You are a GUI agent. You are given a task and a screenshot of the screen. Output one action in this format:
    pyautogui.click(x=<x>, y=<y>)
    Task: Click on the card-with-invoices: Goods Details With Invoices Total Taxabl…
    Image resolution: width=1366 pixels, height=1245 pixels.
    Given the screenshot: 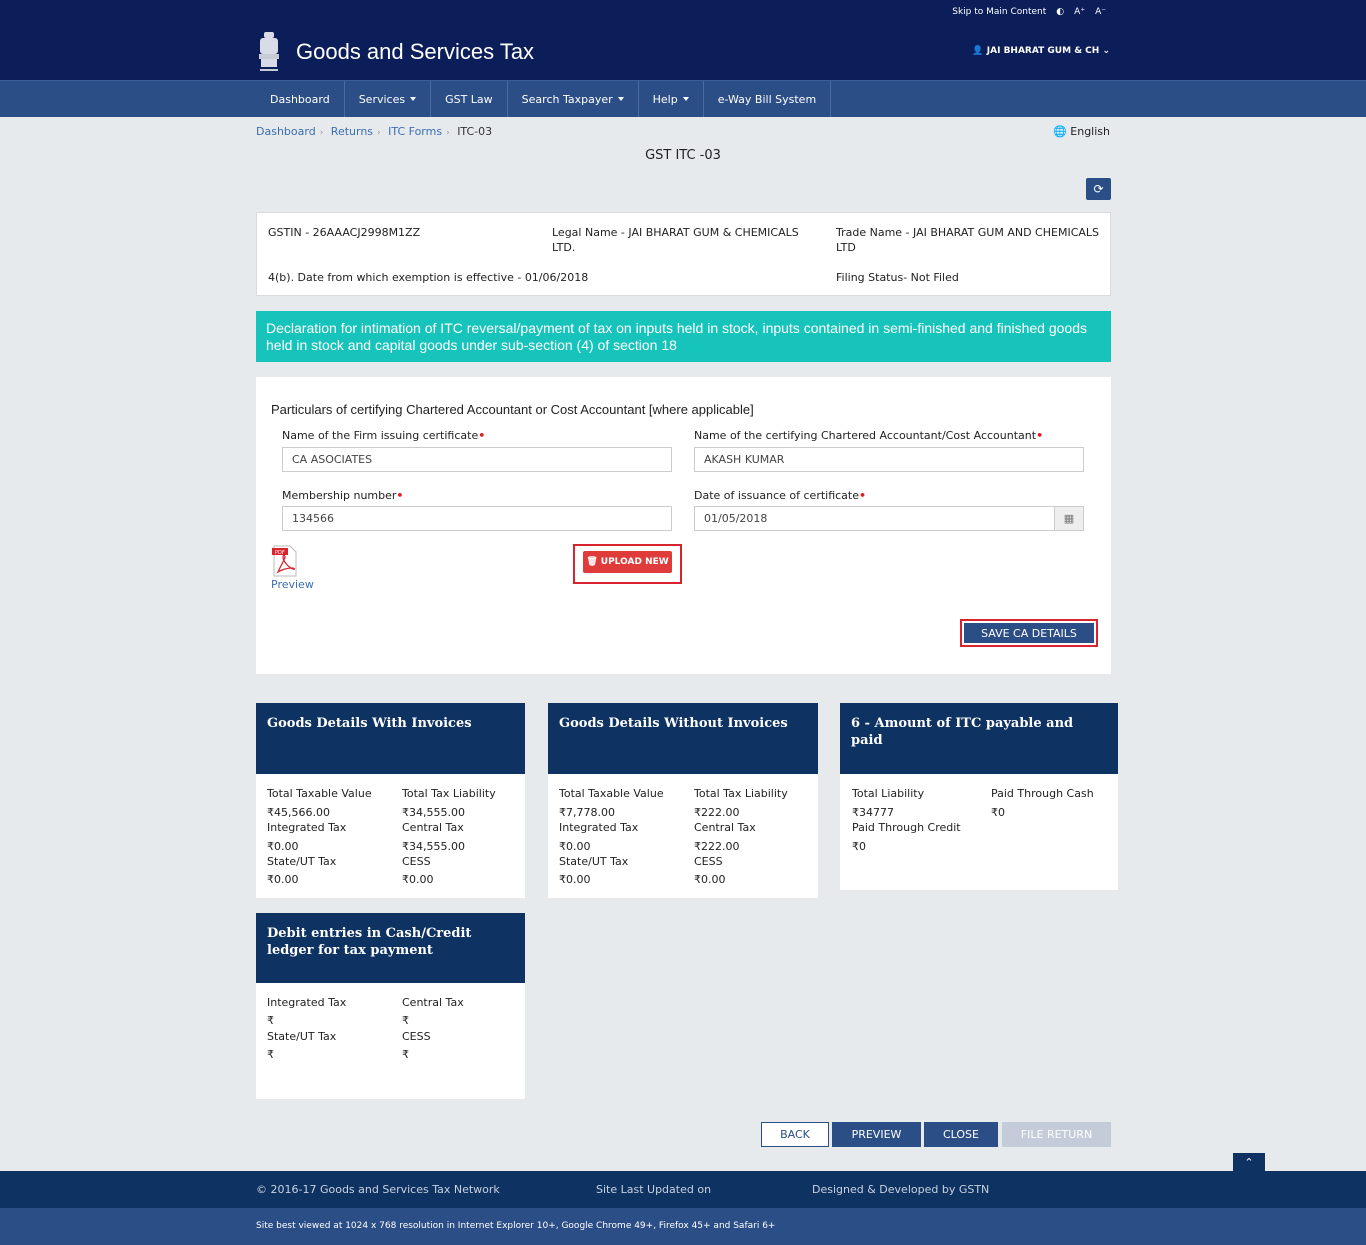 What is the action you would take?
    pyautogui.click(x=390, y=800)
    